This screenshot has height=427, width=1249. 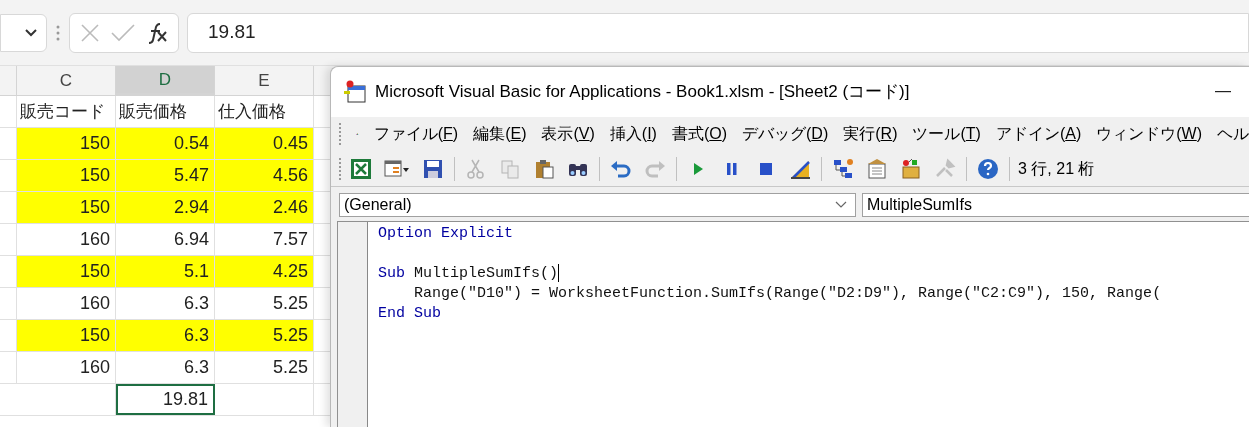 What do you see at coordinates (409, 314) in the screenshot?
I see `code-line: End Sub` at bounding box center [409, 314].